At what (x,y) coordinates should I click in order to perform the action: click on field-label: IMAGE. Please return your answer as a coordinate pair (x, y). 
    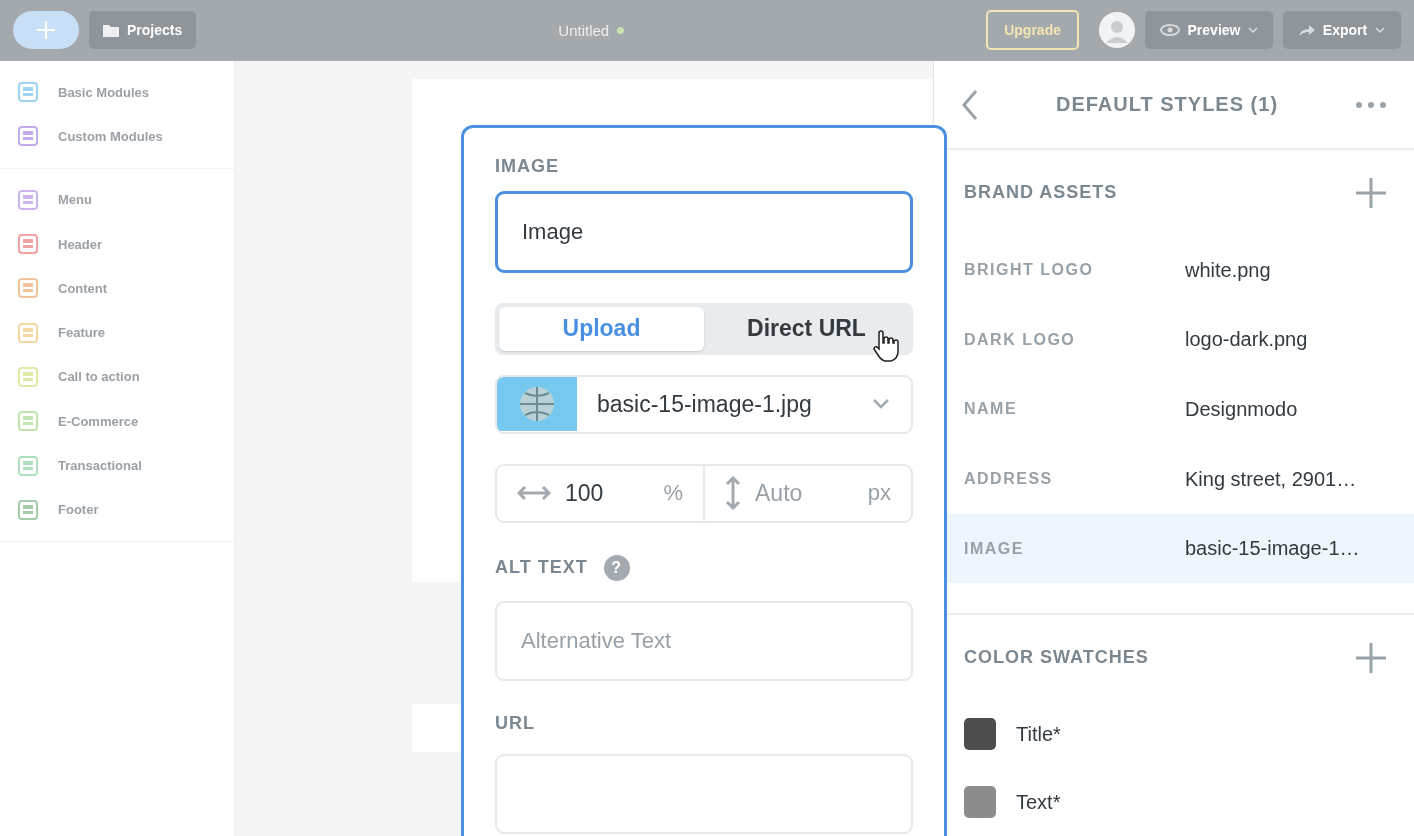
    Looking at the image, I should click on (527, 166).